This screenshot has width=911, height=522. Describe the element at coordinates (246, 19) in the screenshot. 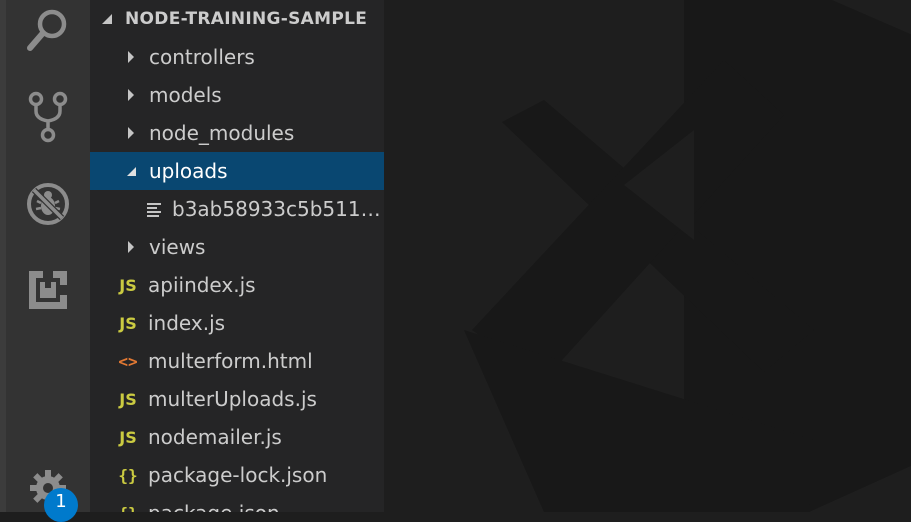

I see `explorer-title: NODE-TRAINING-SAMPLE` at that location.